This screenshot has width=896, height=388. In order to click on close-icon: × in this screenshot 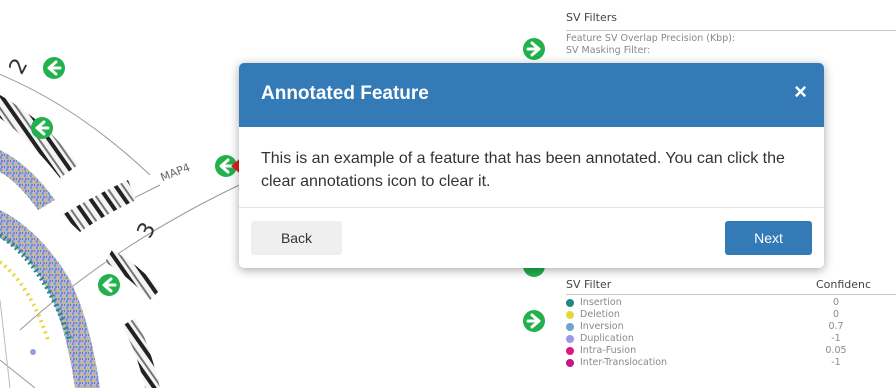, I will do `click(800, 92)`.